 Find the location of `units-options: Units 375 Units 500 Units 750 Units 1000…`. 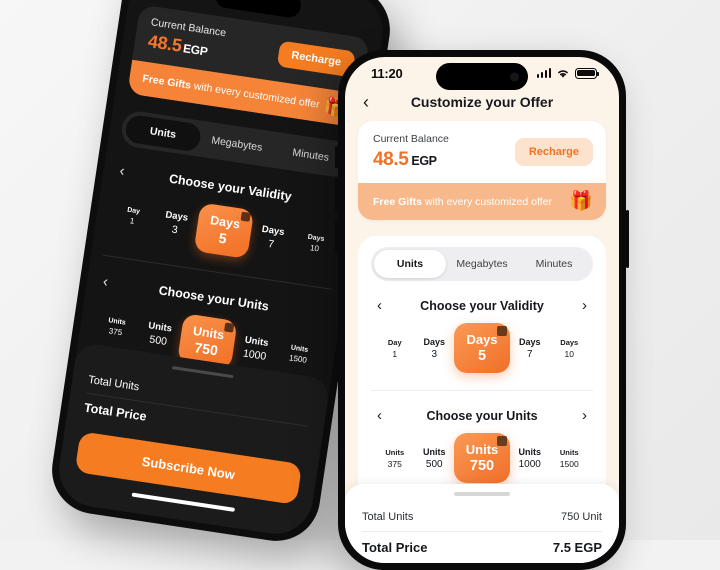

units-options: Units 375 Units 500 Units 750 Units 1000… is located at coordinates (482, 458).